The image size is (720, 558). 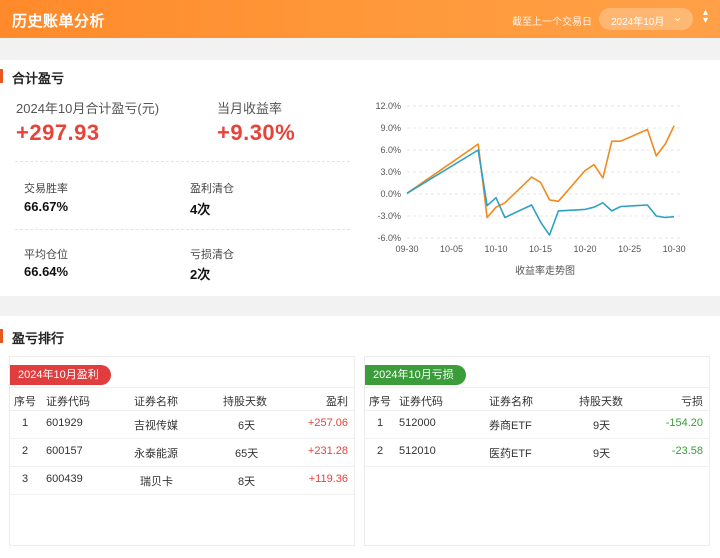 What do you see at coordinates (32, 77) in the screenshot?
I see `summary-section-title: 合计盈亏` at bounding box center [32, 77].